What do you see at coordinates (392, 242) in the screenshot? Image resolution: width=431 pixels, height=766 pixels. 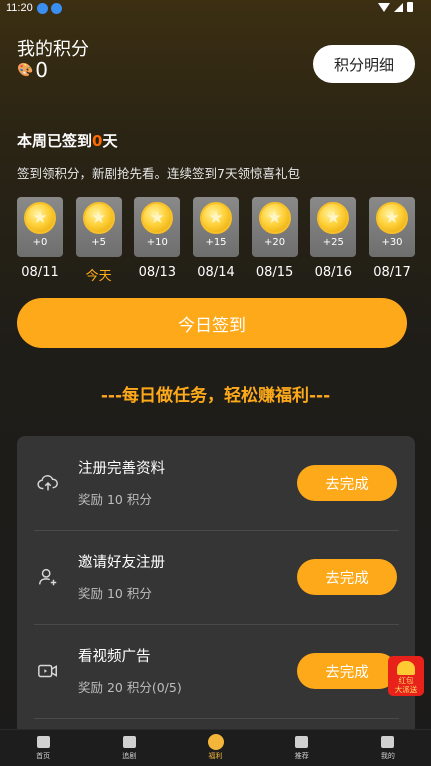 I see `day-bonus: +30` at bounding box center [392, 242].